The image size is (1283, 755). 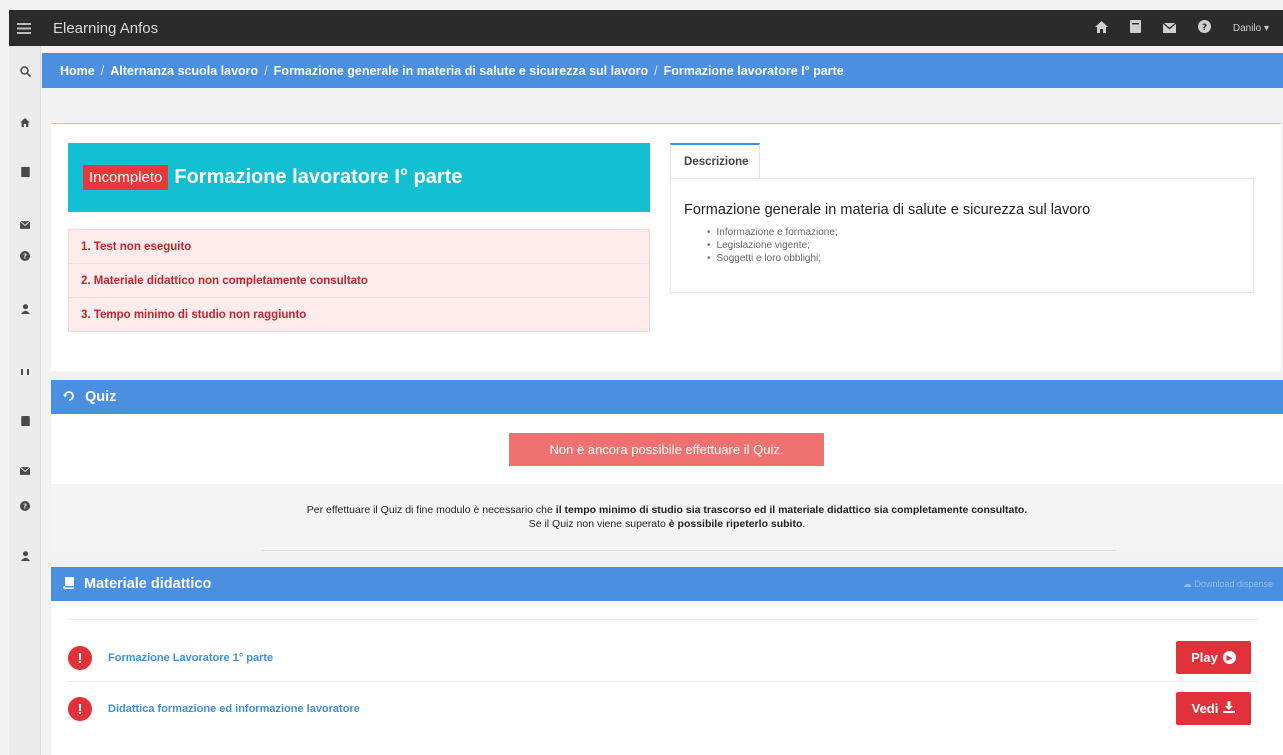 What do you see at coordinates (735, 524) in the screenshot?
I see `note-bold-text: è possibile ripeterlo subito` at bounding box center [735, 524].